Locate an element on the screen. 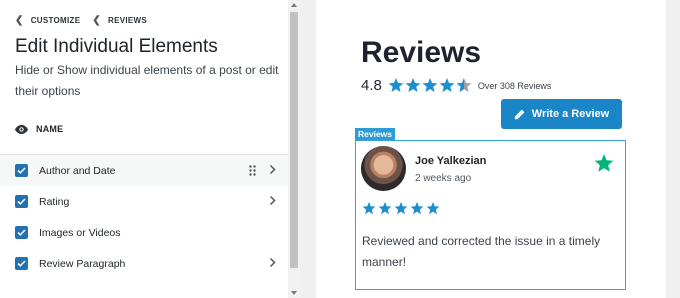 This screenshot has height=298, width=680. list-item-images-videos: Images or Videos is located at coordinates (144, 232).